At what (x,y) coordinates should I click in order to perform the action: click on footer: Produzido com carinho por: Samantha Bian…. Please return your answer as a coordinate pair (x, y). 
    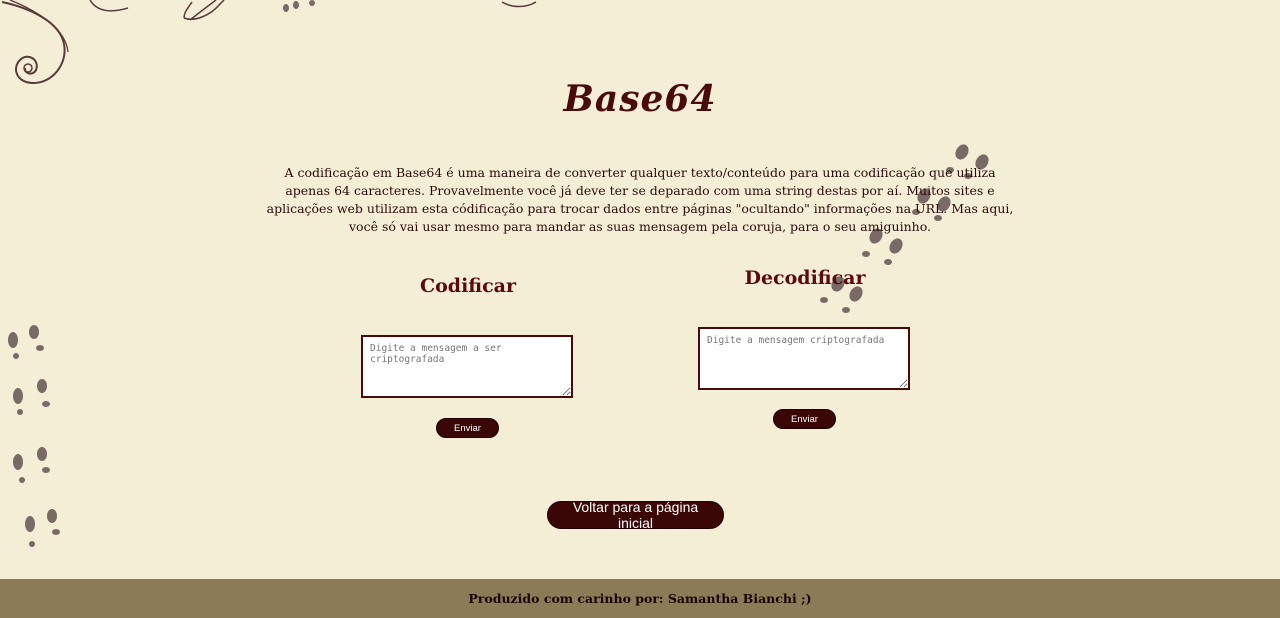
    Looking at the image, I should click on (640, 598).